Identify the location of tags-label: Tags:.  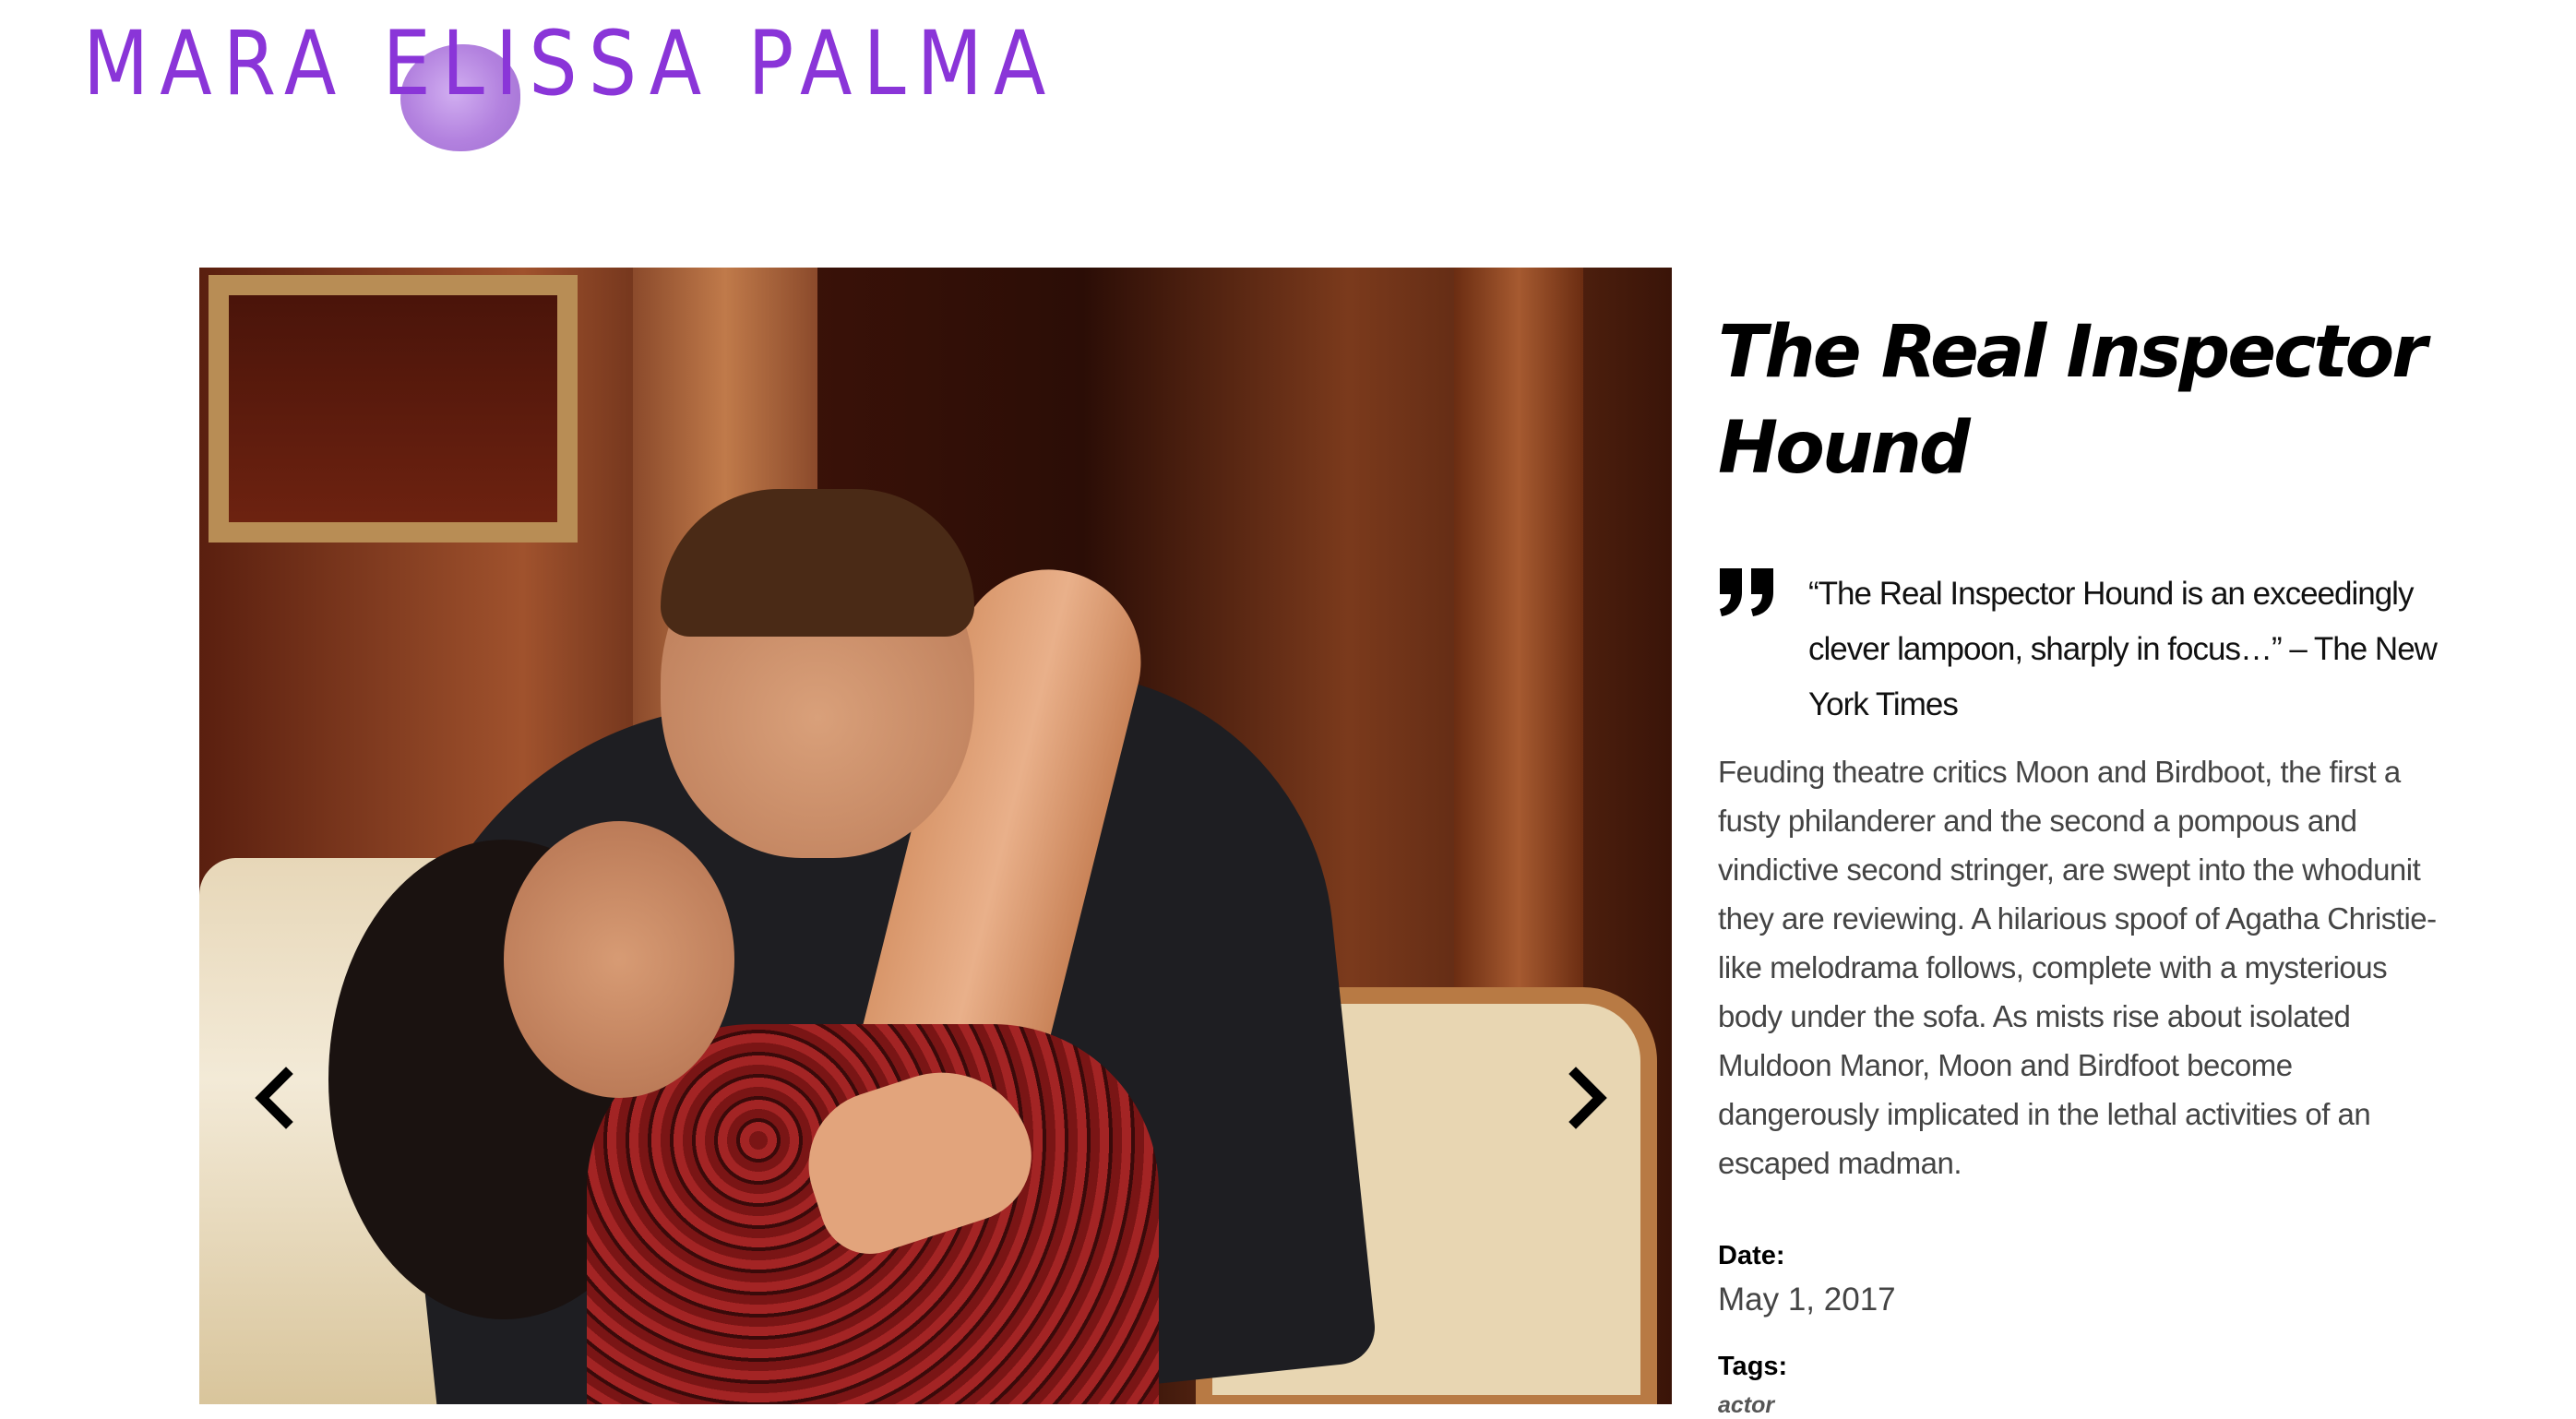
(1753, 1366).